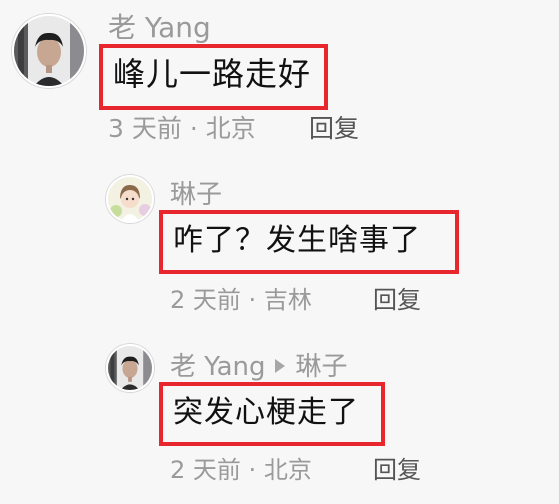 Image resolution: width=559 pixels, height=504 pixels. What do you see at coordinates (321, 367) in the screenshot?
I see `reply-target: 琳子` at bounding box center [321, 367].